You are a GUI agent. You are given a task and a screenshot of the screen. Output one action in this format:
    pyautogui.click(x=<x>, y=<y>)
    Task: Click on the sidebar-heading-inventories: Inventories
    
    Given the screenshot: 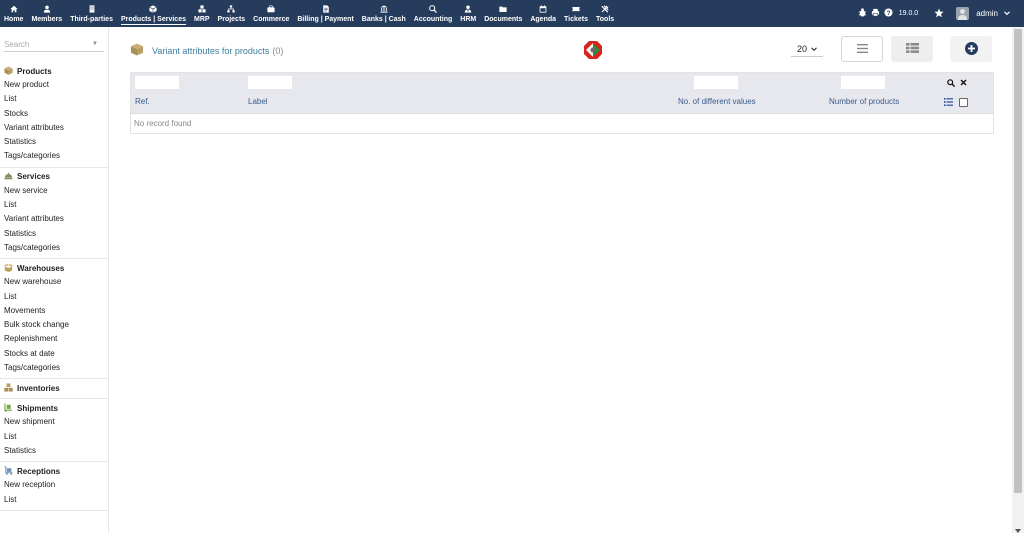 What is the action you would take?
    pyautogui.click(x=54, y=388)
    